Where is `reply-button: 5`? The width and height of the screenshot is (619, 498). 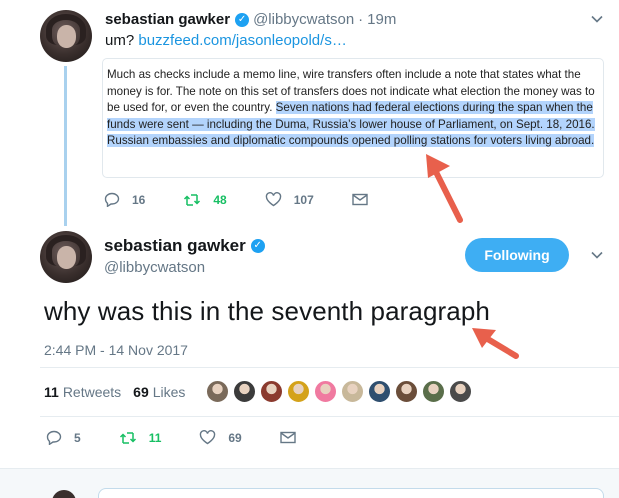
reply-button: 5 is located at coordinates (63, 437).